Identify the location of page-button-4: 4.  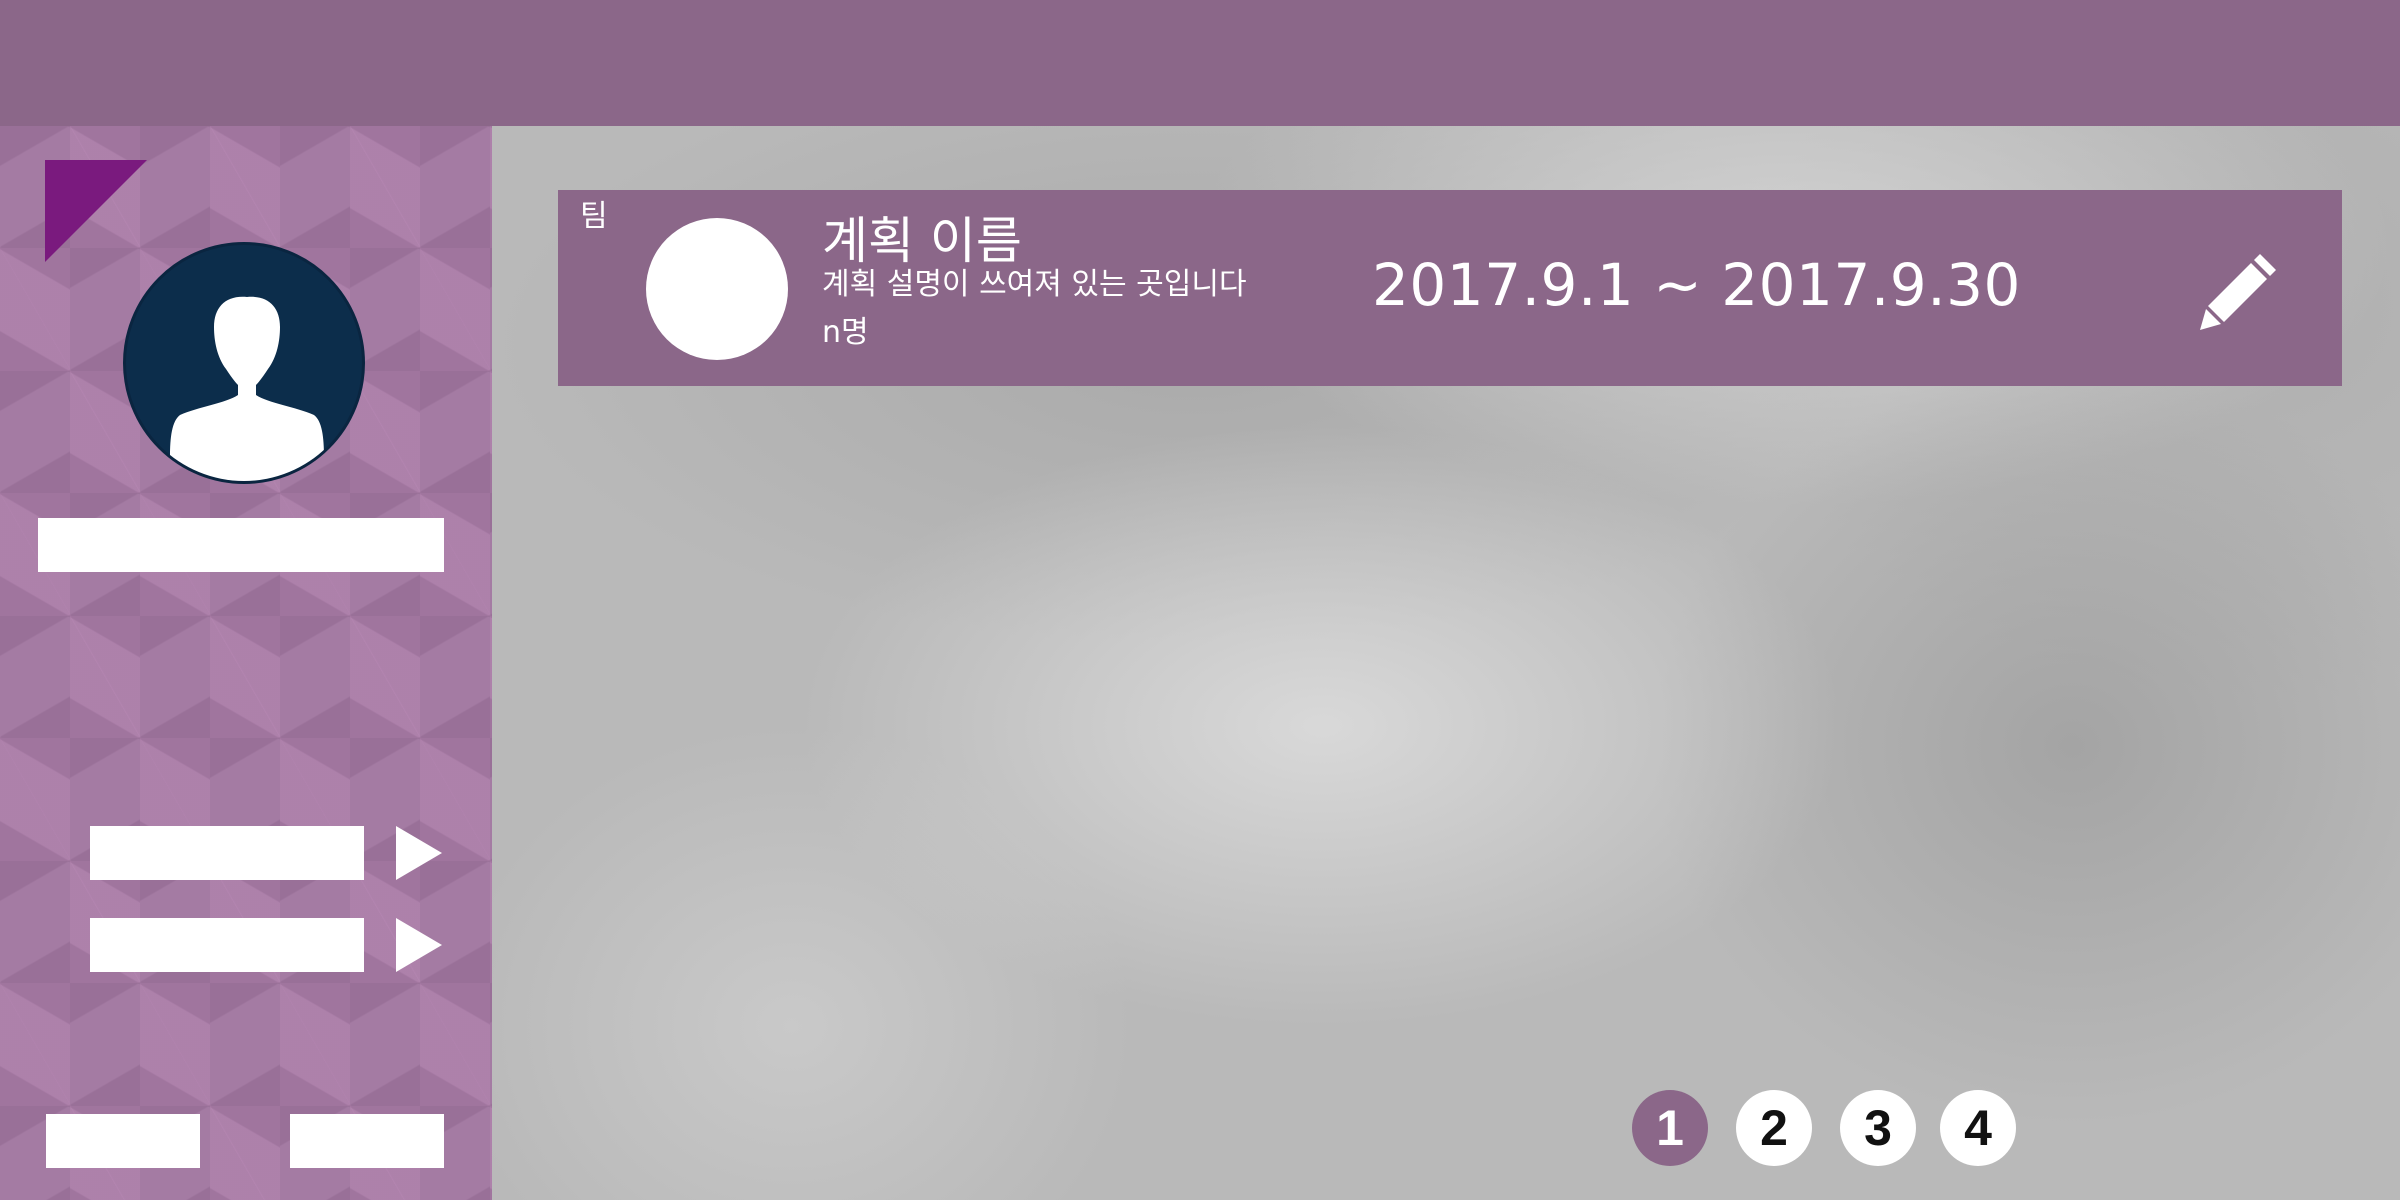
(1978, 1128).